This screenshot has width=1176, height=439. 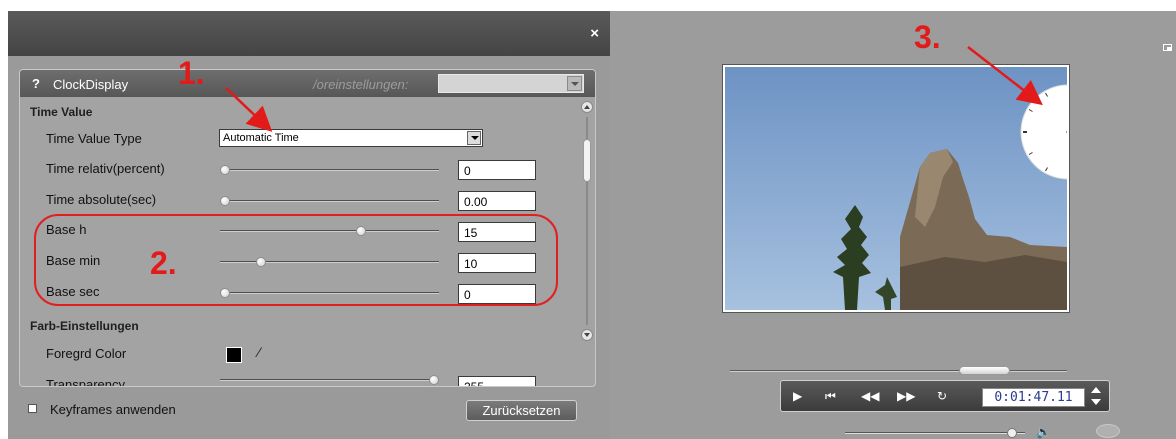 What do you see at coordinates (935, 433) in the screenshot?
I see `volume-slider` at bounding box center [935, 433].